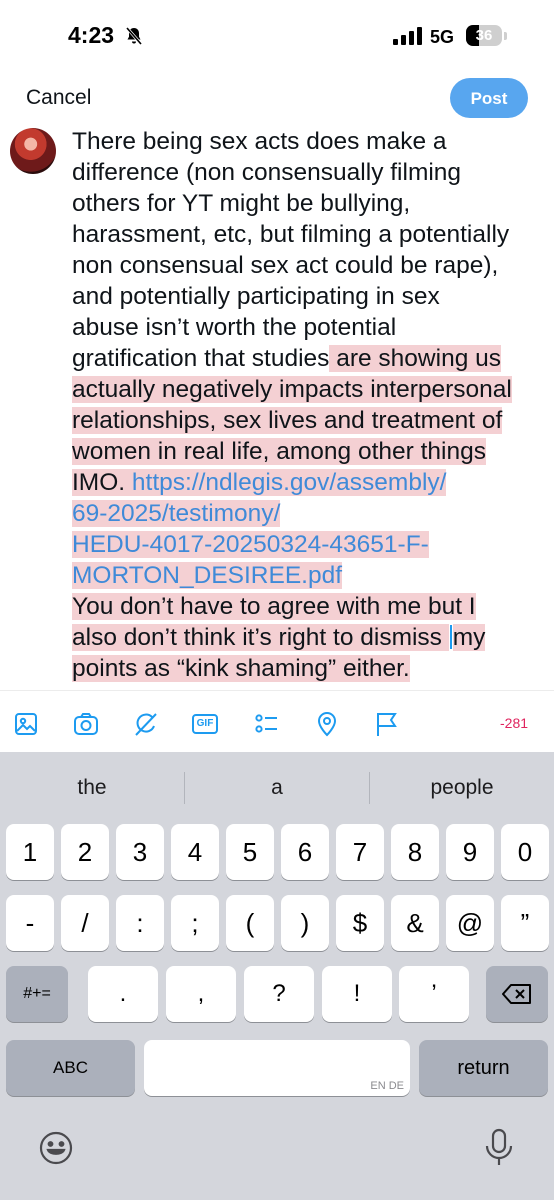 The image size is (554, 1200). I want to click on keyboard-languages: EN DE, so click(387, 1086).